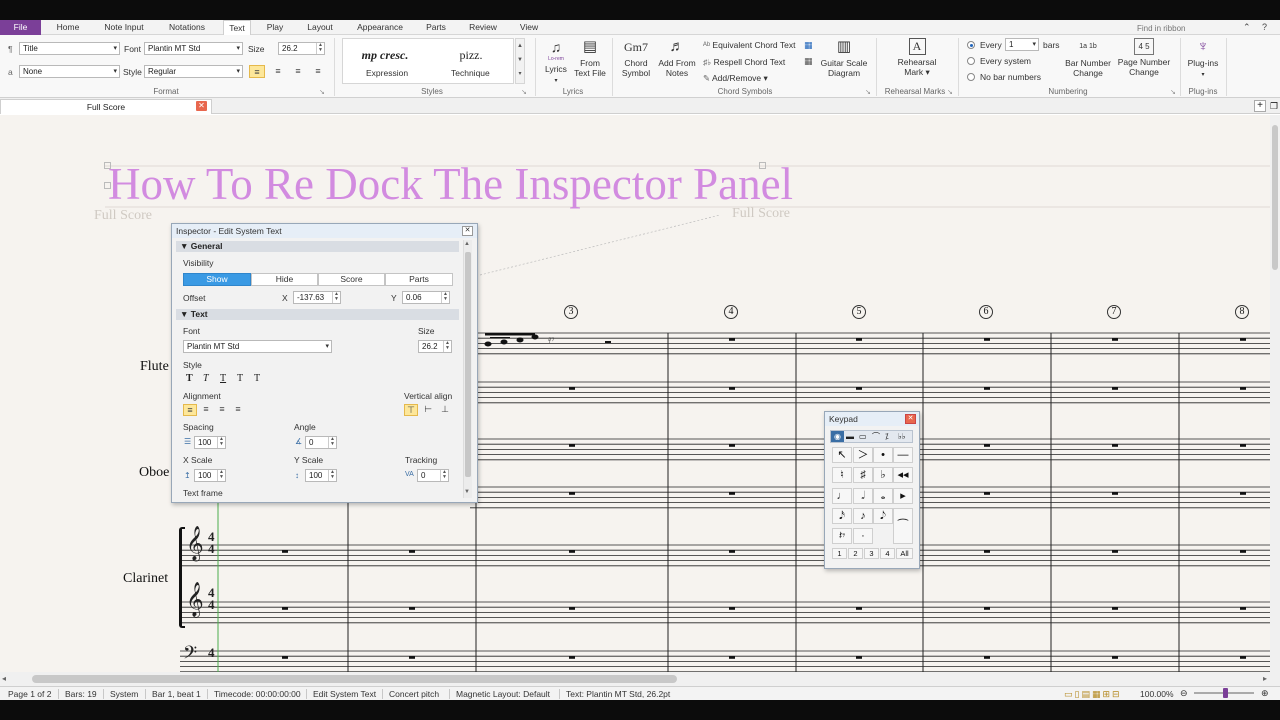 The width and height of the screenshot is (1280, 720). I want to click on rehearsal-dialog-launcher-icon: ↘, so click(950, 92).